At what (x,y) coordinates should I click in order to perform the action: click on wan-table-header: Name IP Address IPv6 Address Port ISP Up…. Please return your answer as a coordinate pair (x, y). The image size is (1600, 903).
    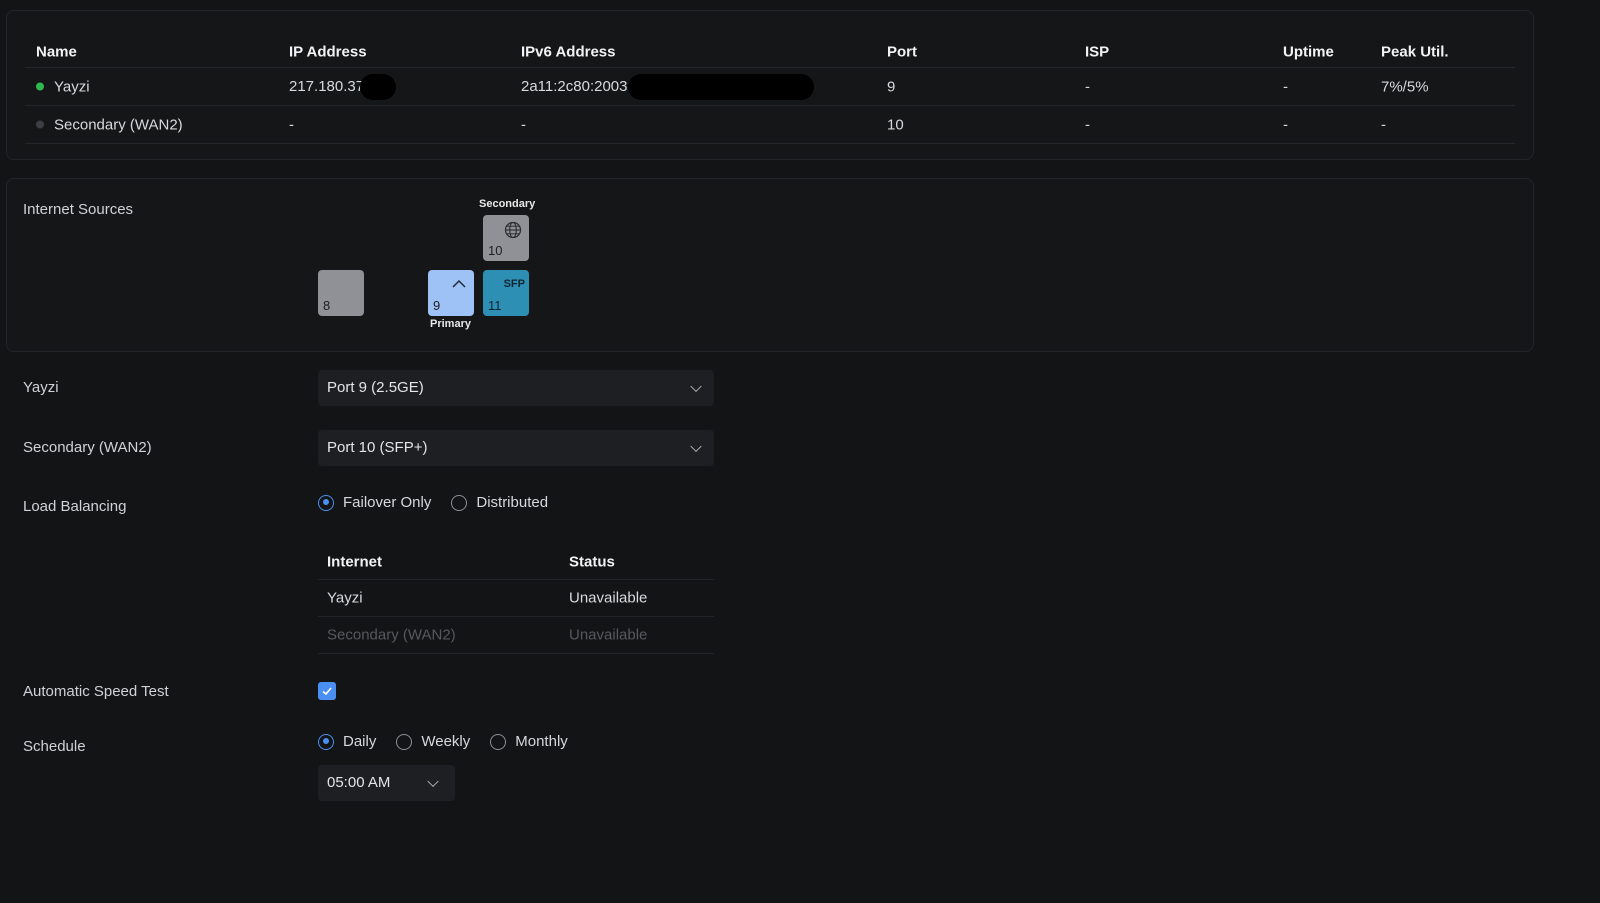
    Looking at the image, I should click on (770, 52).